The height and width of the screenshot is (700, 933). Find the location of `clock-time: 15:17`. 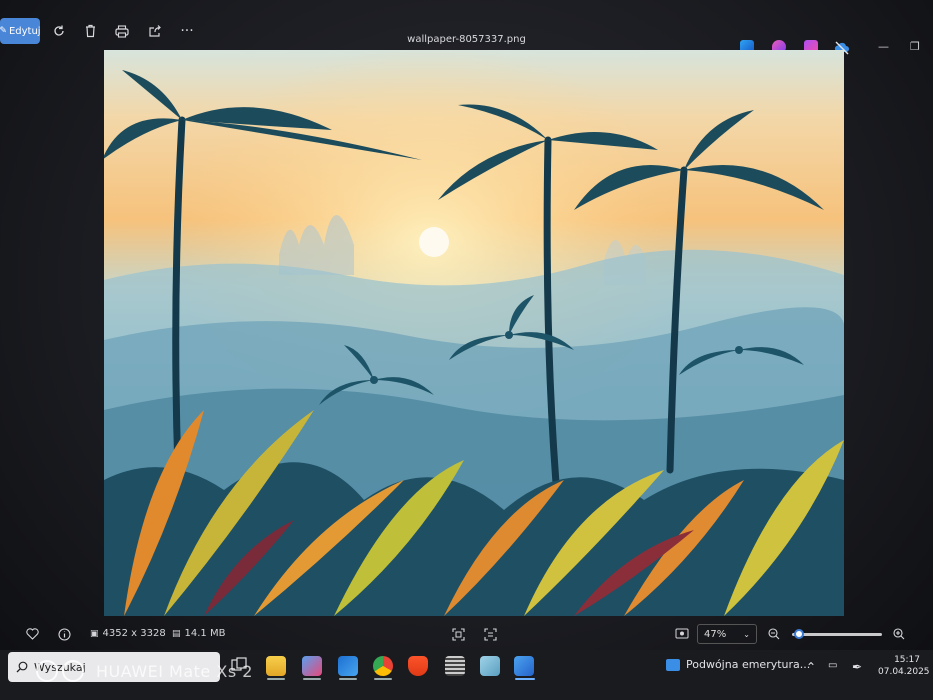

clock-time: 15:17 is located at coordinates (907, 660).